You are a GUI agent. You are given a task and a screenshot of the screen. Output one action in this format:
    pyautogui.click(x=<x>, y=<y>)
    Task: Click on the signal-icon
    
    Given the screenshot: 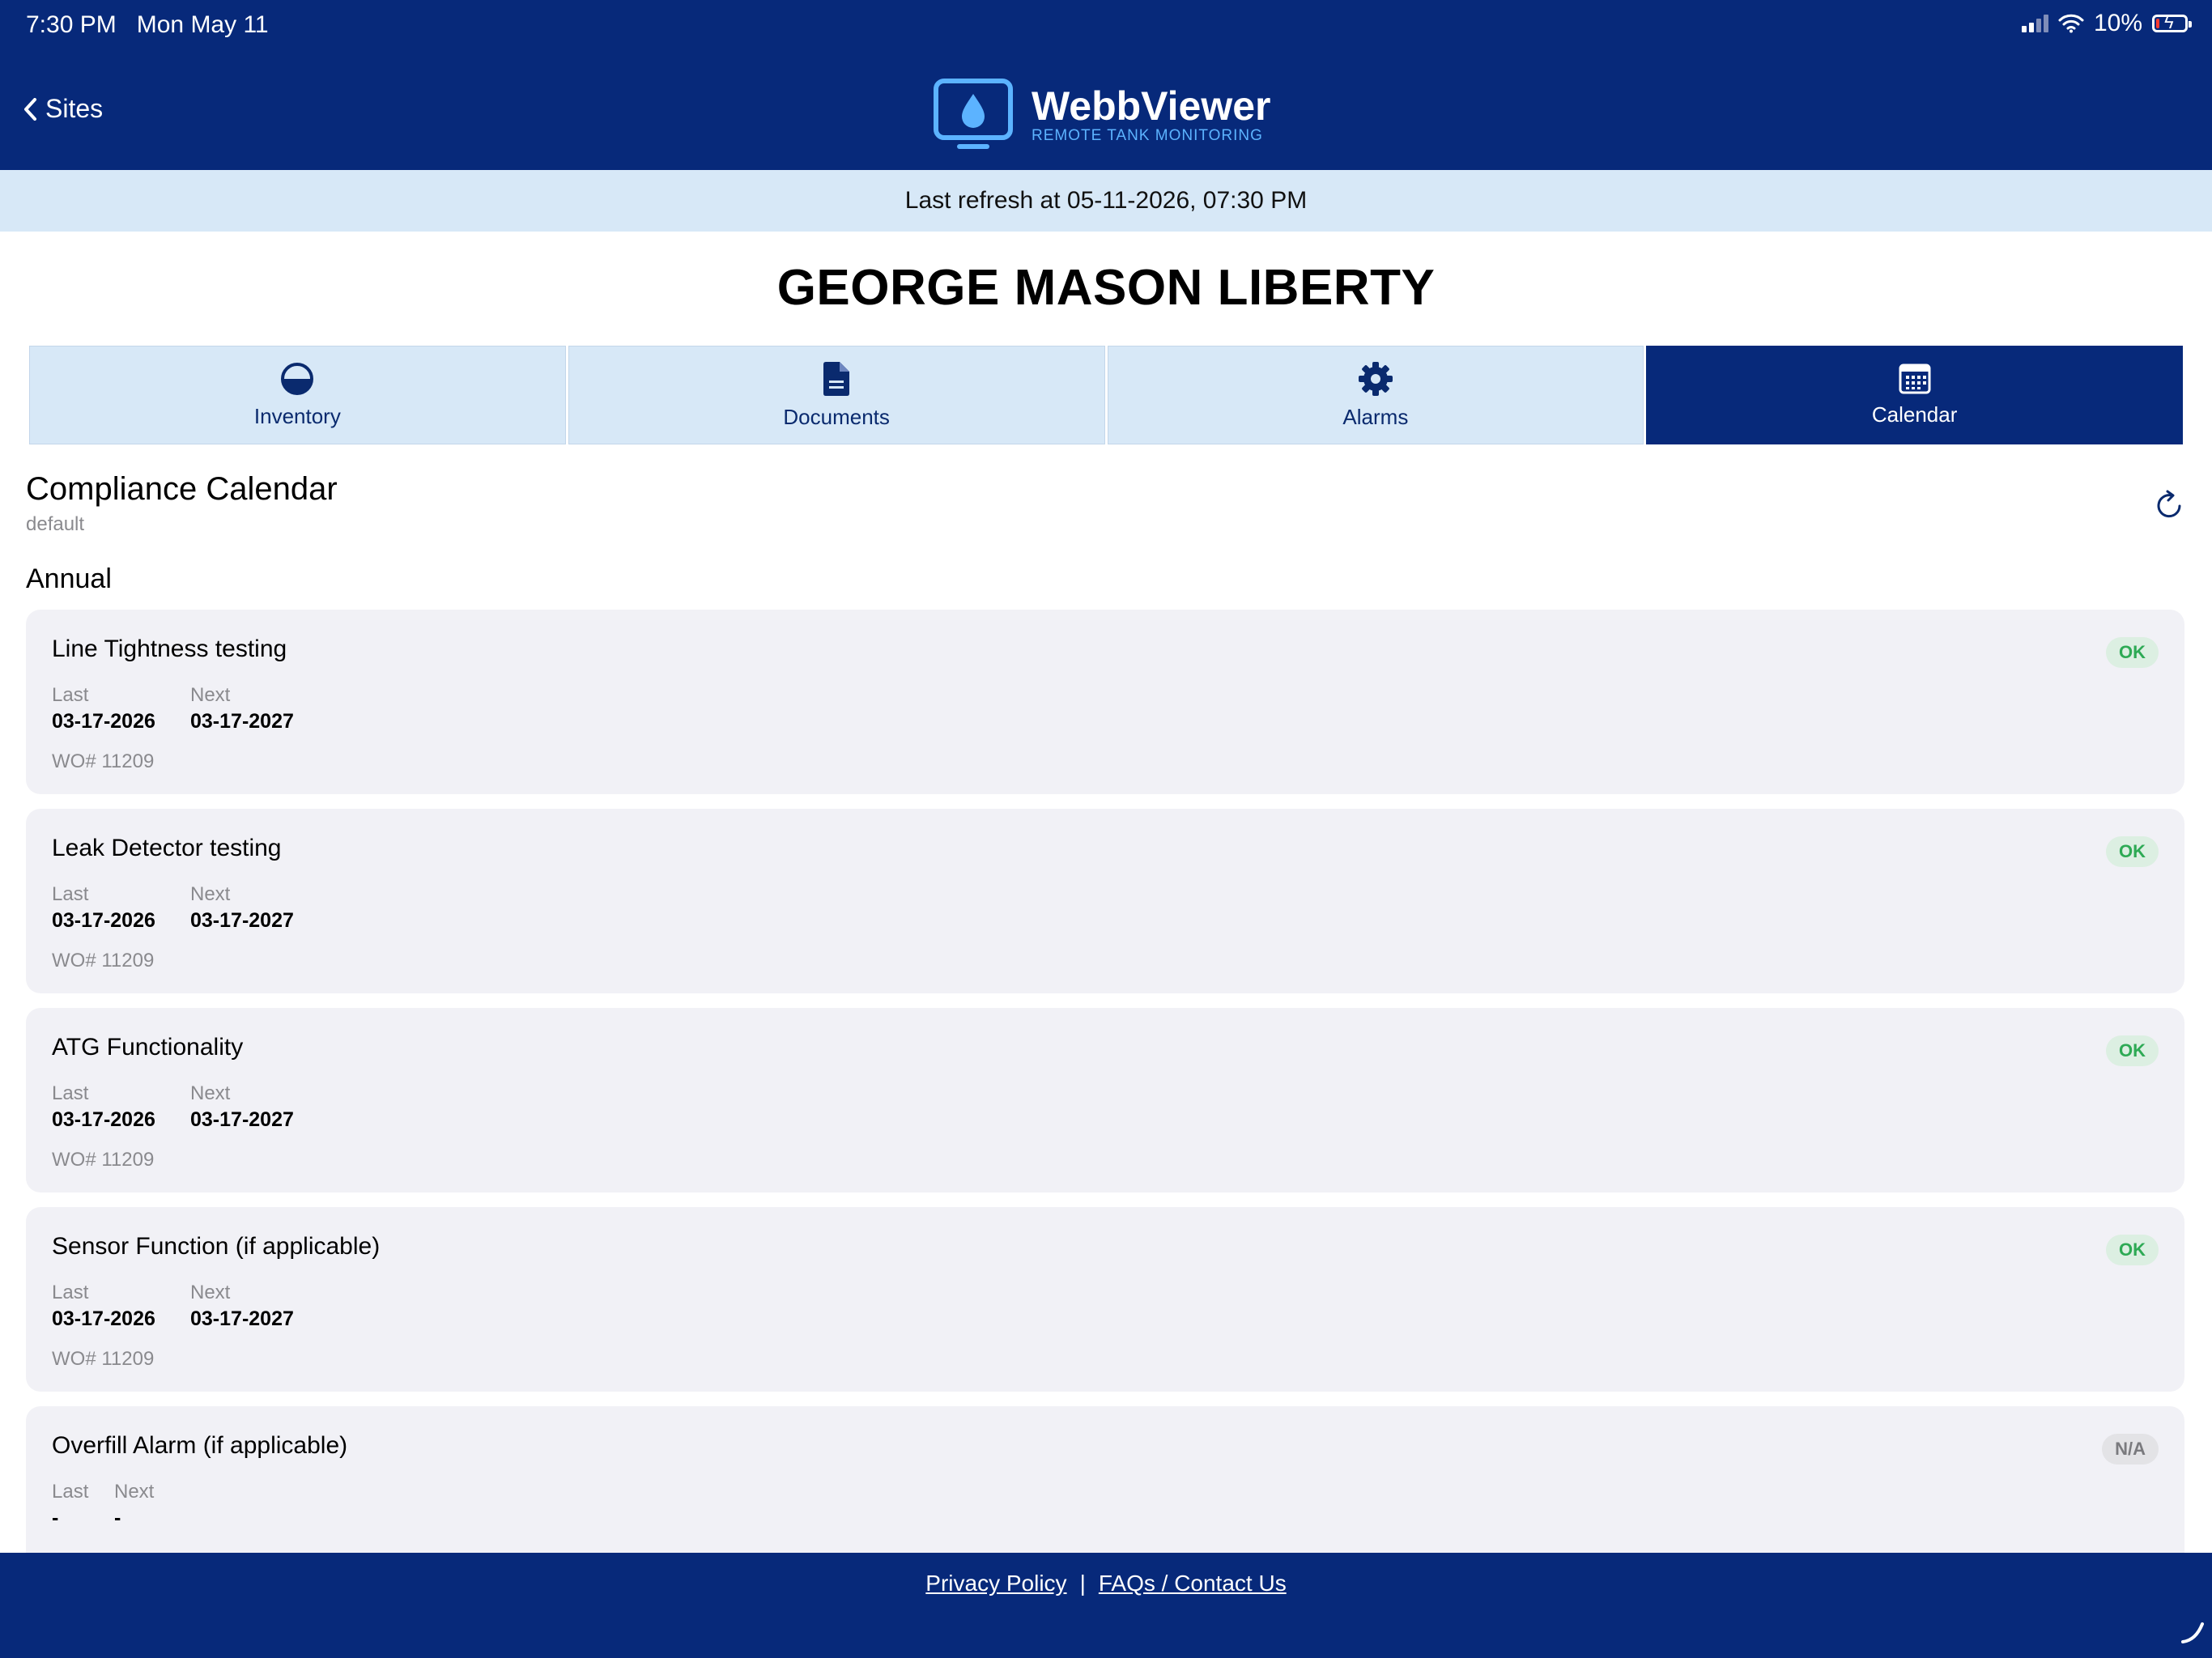 What is the action you would take?
    pyautogui.click(x=2034, y=23)
    